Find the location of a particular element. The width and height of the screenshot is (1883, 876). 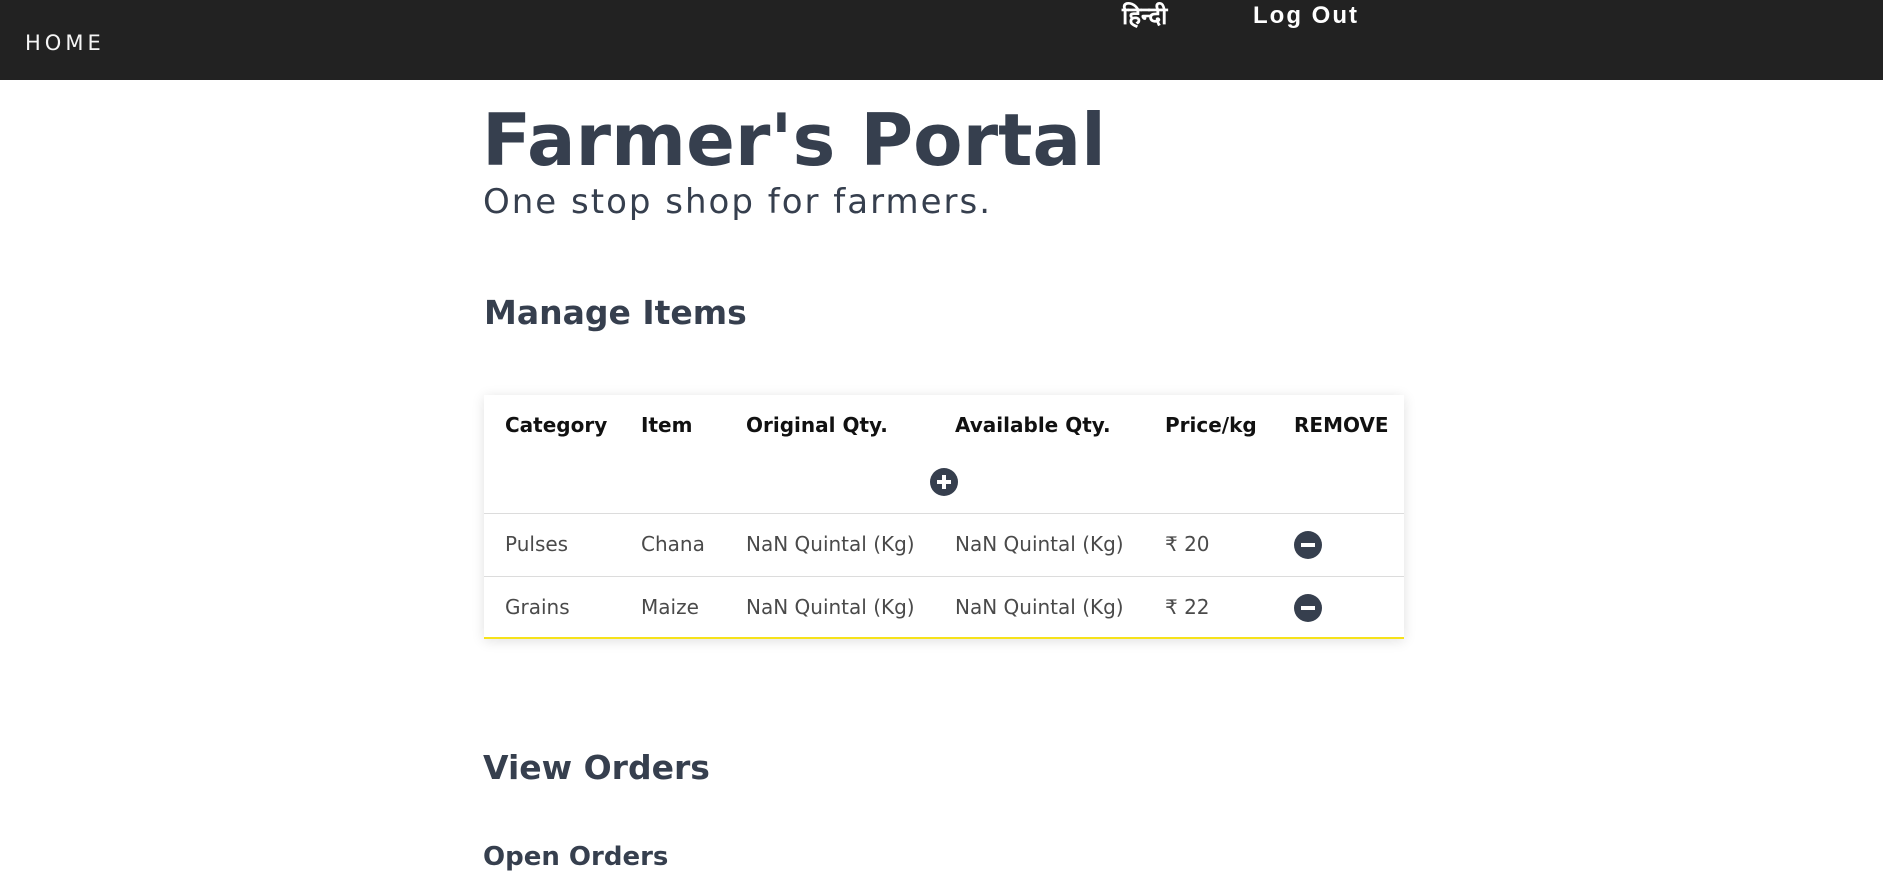

column-header-price: Price/kg is located at coordinates (1211, 425).